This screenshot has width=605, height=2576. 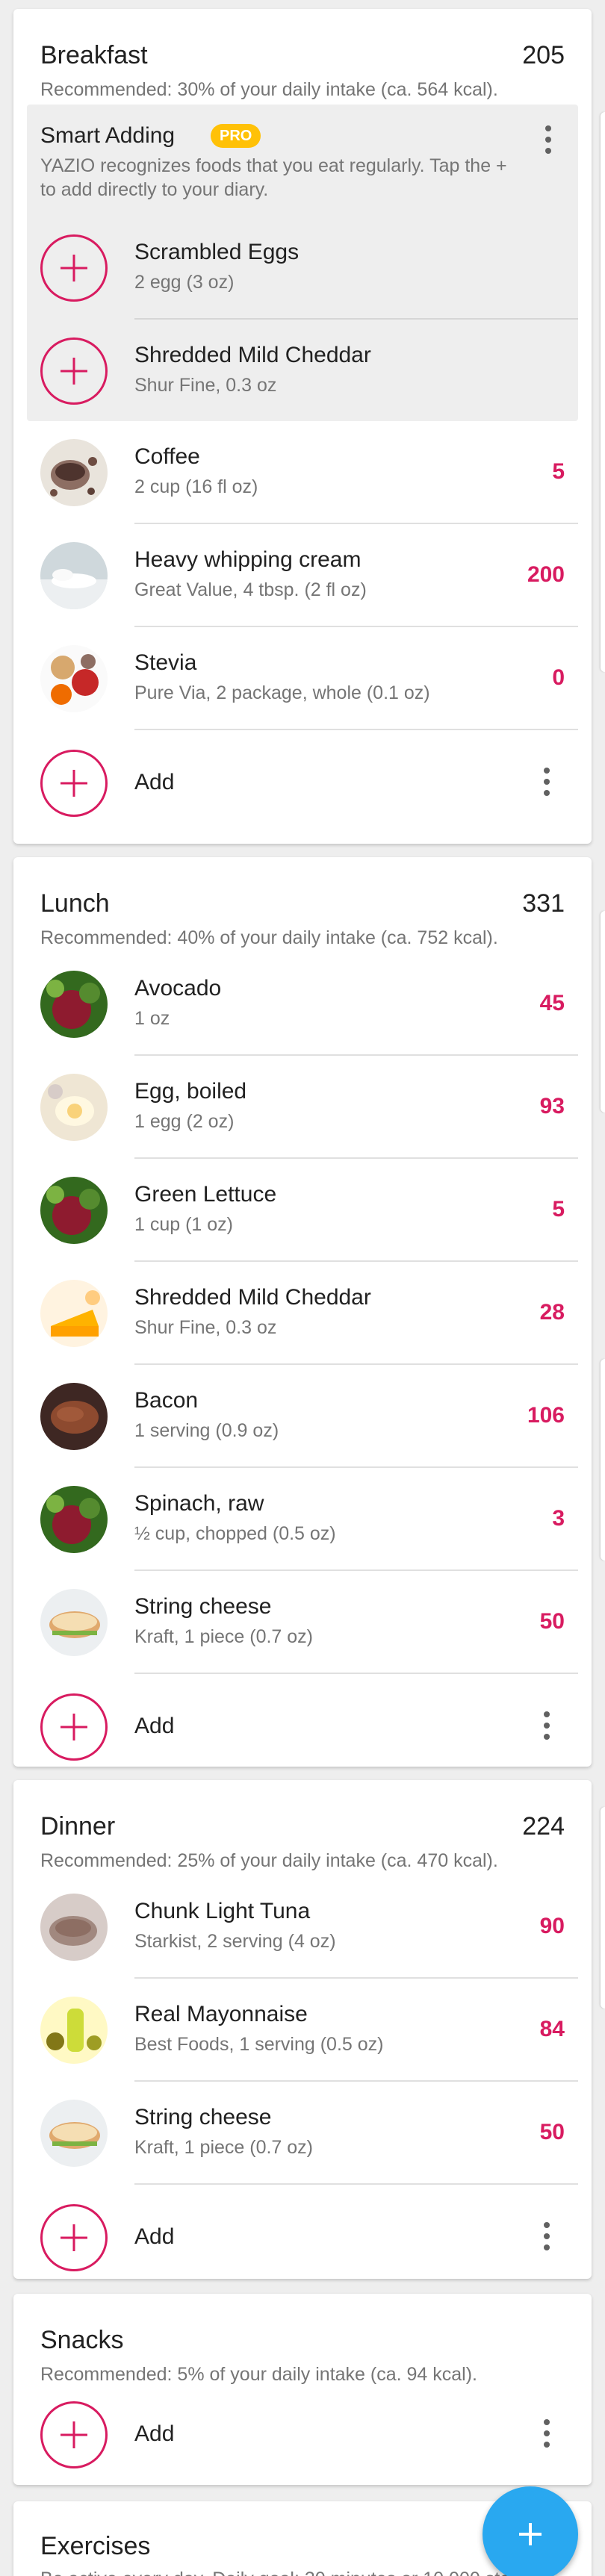 What do you see at coordinates (206, 1430) in the screenshot?
I see `food-serving: 1 serving (0.9 oz)` at bounding box center [206, 1430].